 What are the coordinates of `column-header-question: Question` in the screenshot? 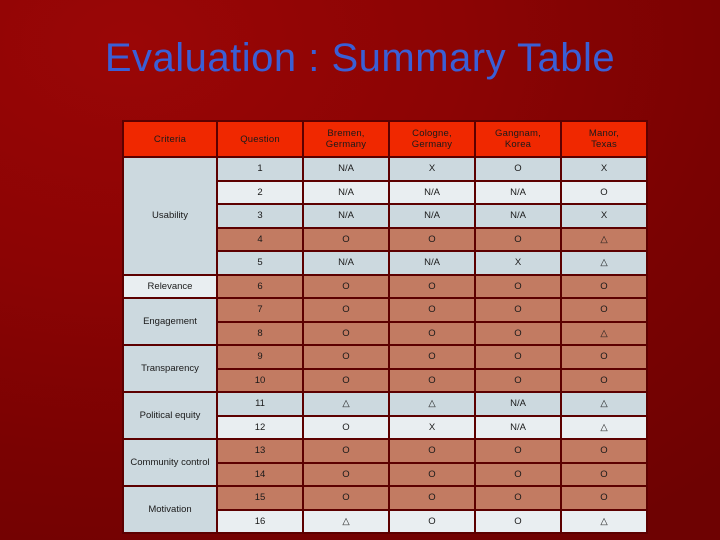 It's located at (260, 139).